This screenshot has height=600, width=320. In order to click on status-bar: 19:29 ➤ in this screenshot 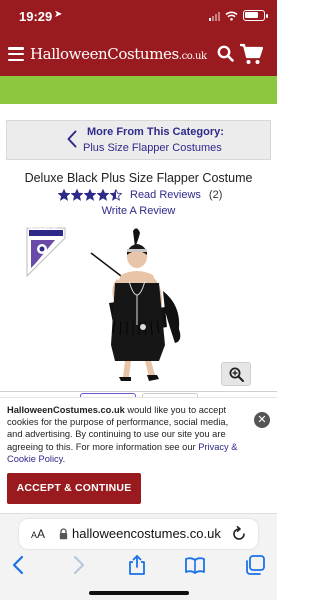, I will do `click(138, 17)`.